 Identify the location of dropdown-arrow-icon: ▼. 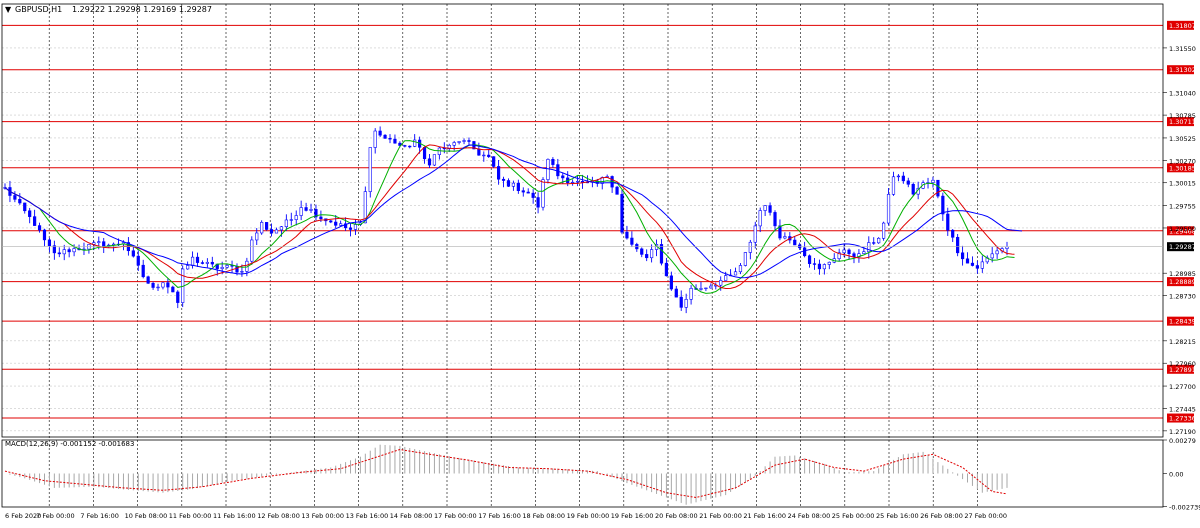
(8, 9).